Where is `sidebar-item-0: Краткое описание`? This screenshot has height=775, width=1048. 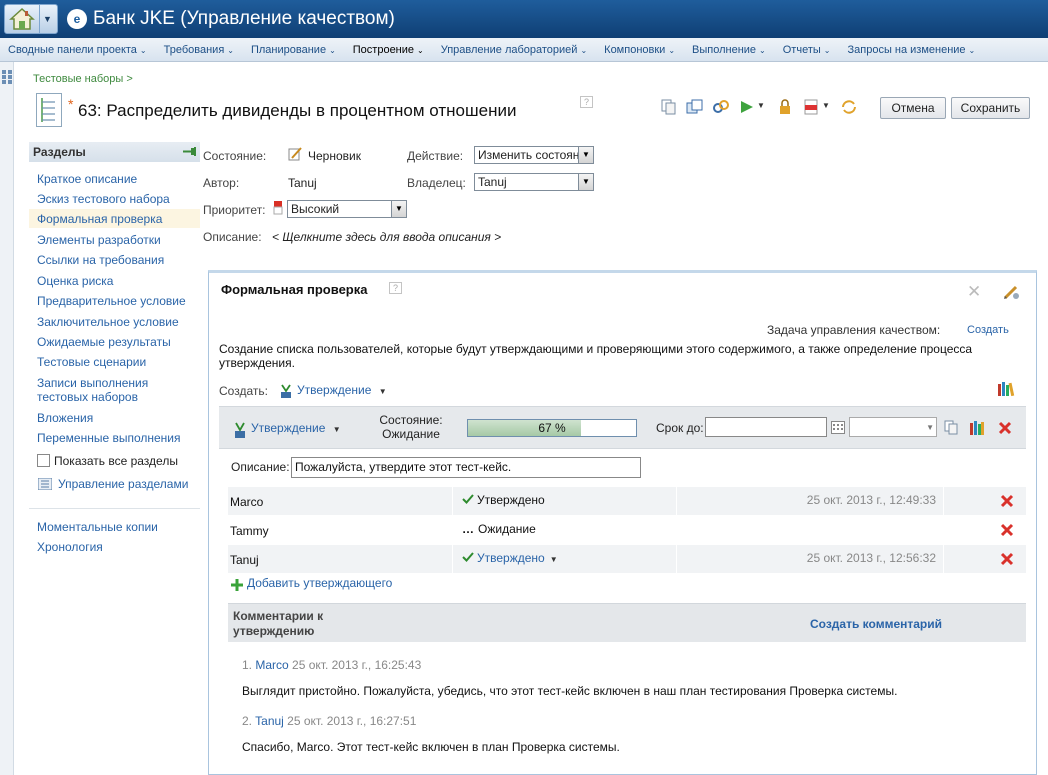 sidebar-item-0: Краткое описание is located at coordinates (117, 179).